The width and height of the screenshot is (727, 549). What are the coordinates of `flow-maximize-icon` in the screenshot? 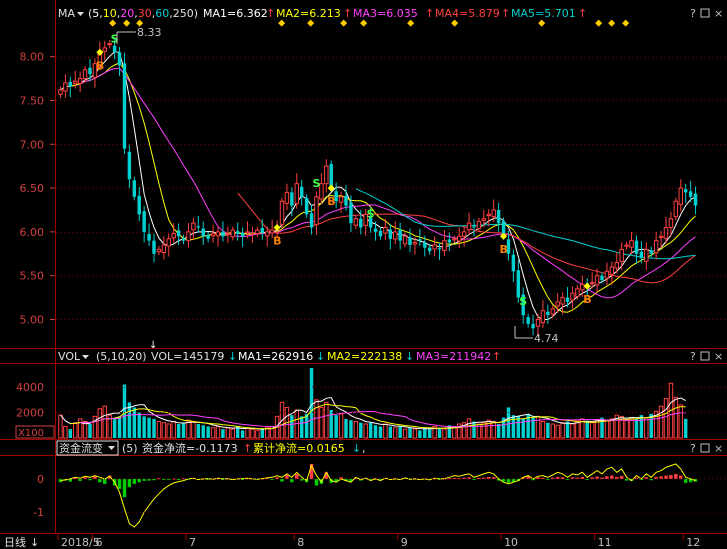 It's located at (705, 448).